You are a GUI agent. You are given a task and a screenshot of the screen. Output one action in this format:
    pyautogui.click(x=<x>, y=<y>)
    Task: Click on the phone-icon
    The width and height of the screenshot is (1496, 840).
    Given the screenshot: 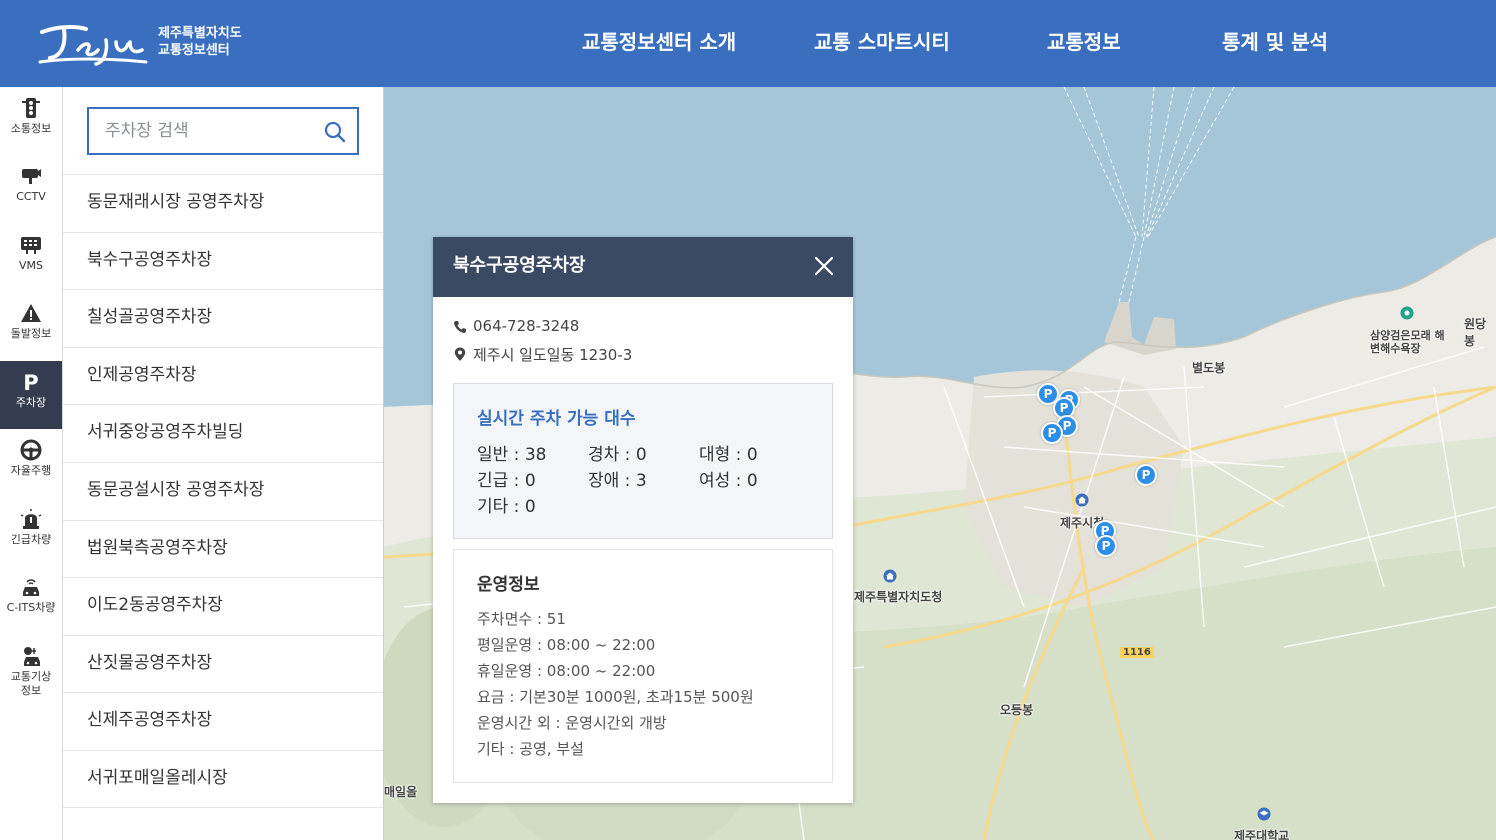 What is the action you would take?
    pyautogui.click(x=460, y=327)
    